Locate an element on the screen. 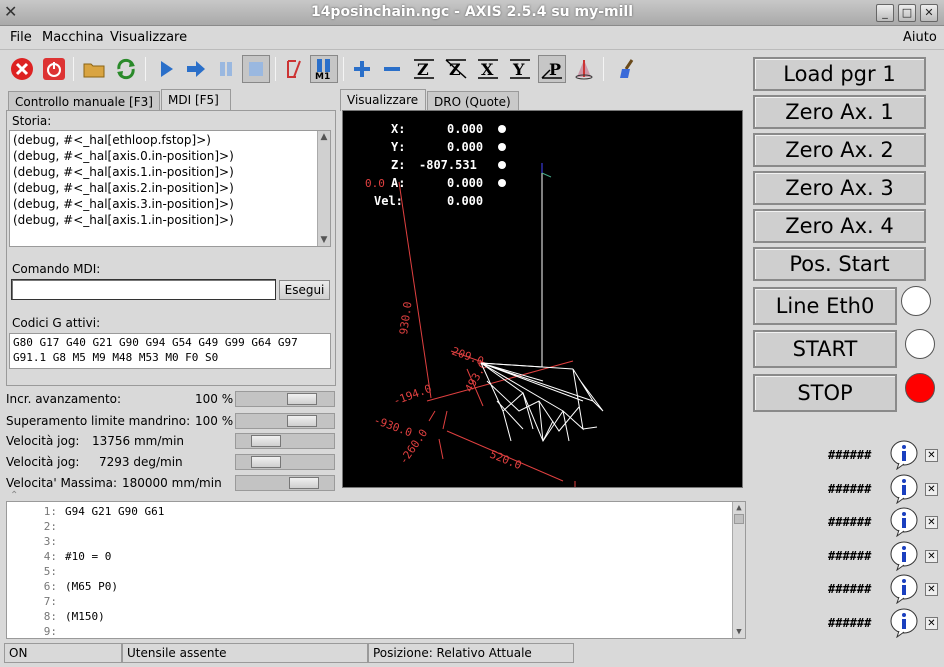 The height and width of the screenshot is (667, 944). block-delete-icon is located at coordinates (294, 69).